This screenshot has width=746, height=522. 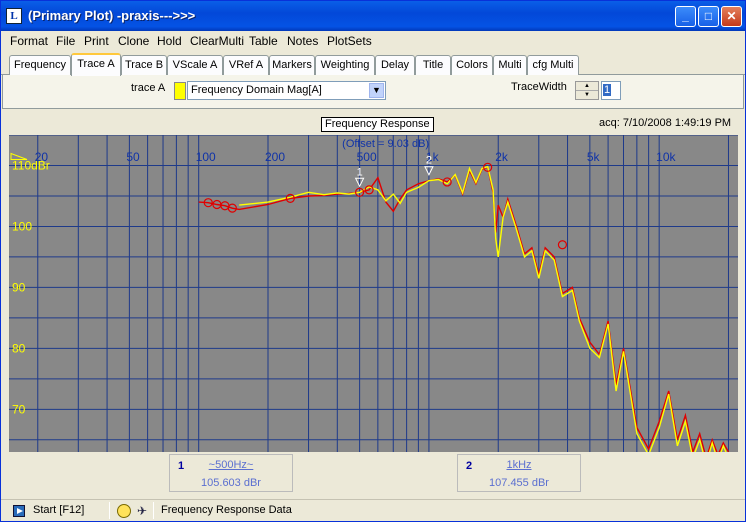 What do you see at coordinates (433, 65) in the screenshot?
I see `tab-title: Title` at bounding box center [433, 65].